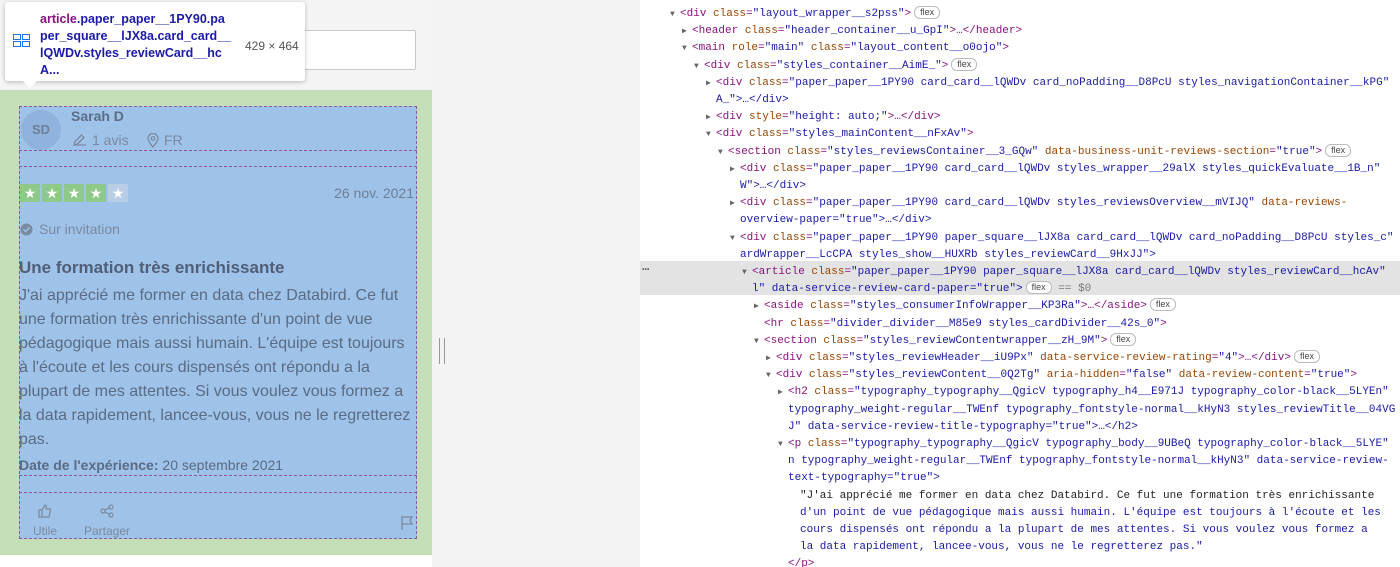 The height and width of the screenshot is (567, 1400). What do you see at coordinates (645, 269) in the screenshot?
I see `more-options-icon: ⋯` at bounding box center [645, 269].